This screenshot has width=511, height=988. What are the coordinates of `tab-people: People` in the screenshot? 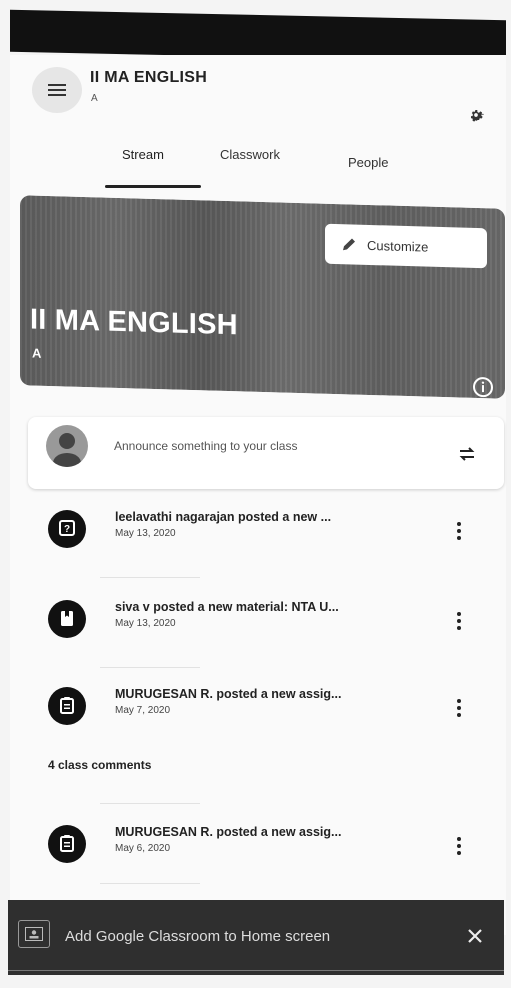 It's located at (368, 162).